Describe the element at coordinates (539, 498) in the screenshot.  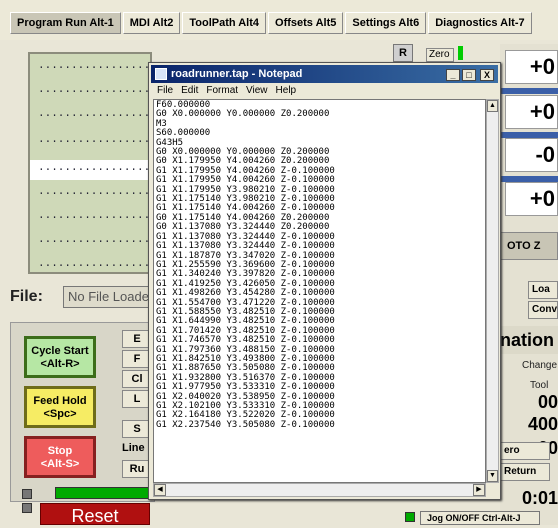
I see `elapsed-time: 0:01` at that location.